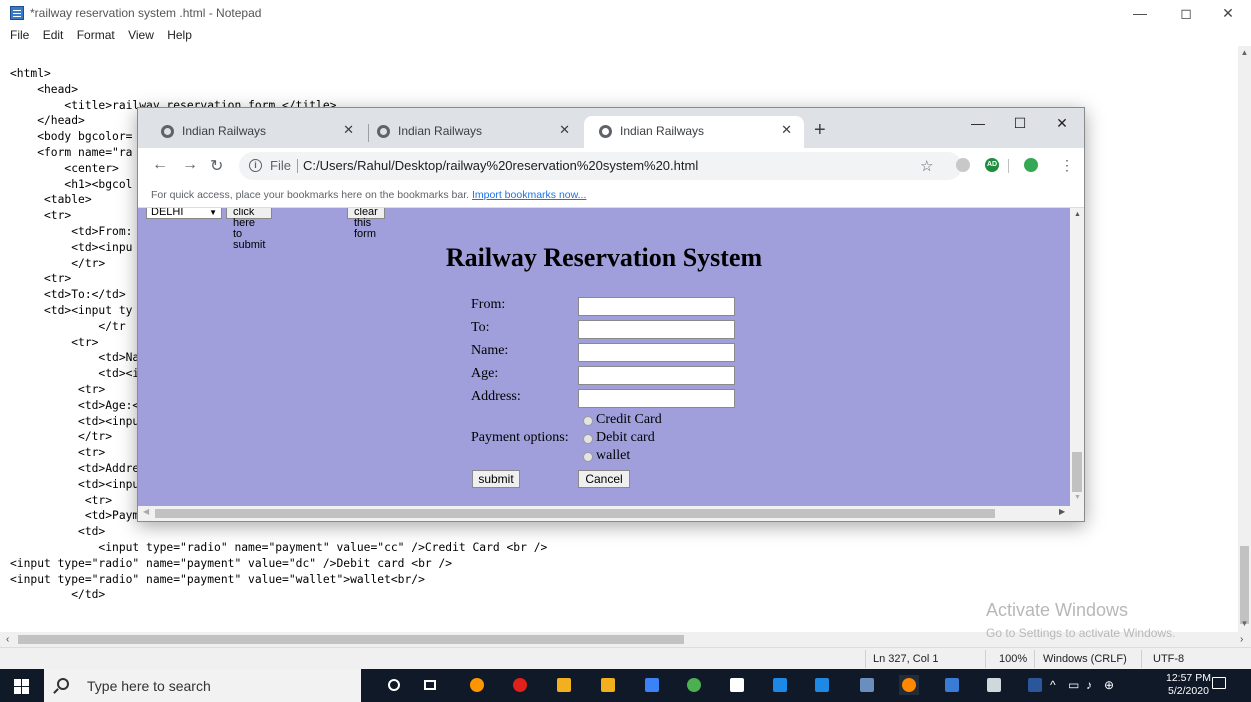 The width and height of the screenshot is (1251, 702). What do you see at coordinates (1089, 685) in the screenshot?
I see `volume-icon: ♪` at bounding box center [1089, 685].